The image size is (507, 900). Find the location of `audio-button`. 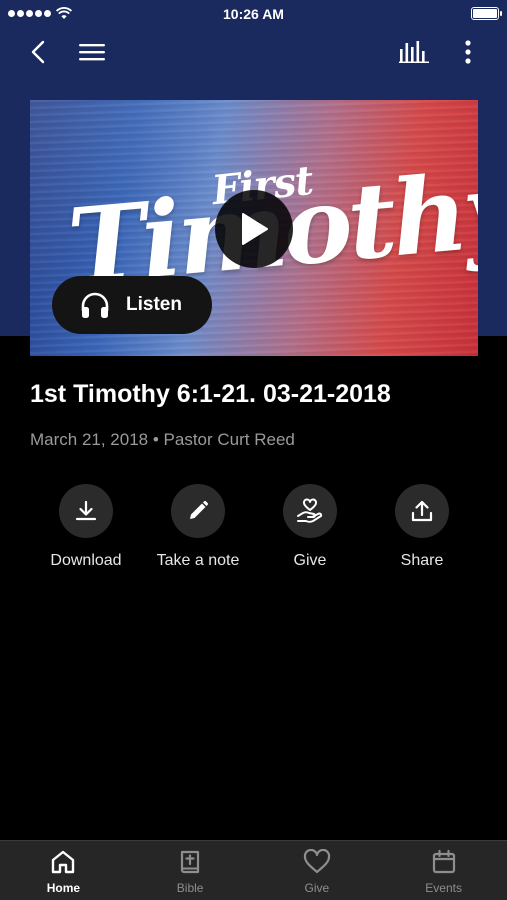

audio-button is located at coordinates (414, 52).